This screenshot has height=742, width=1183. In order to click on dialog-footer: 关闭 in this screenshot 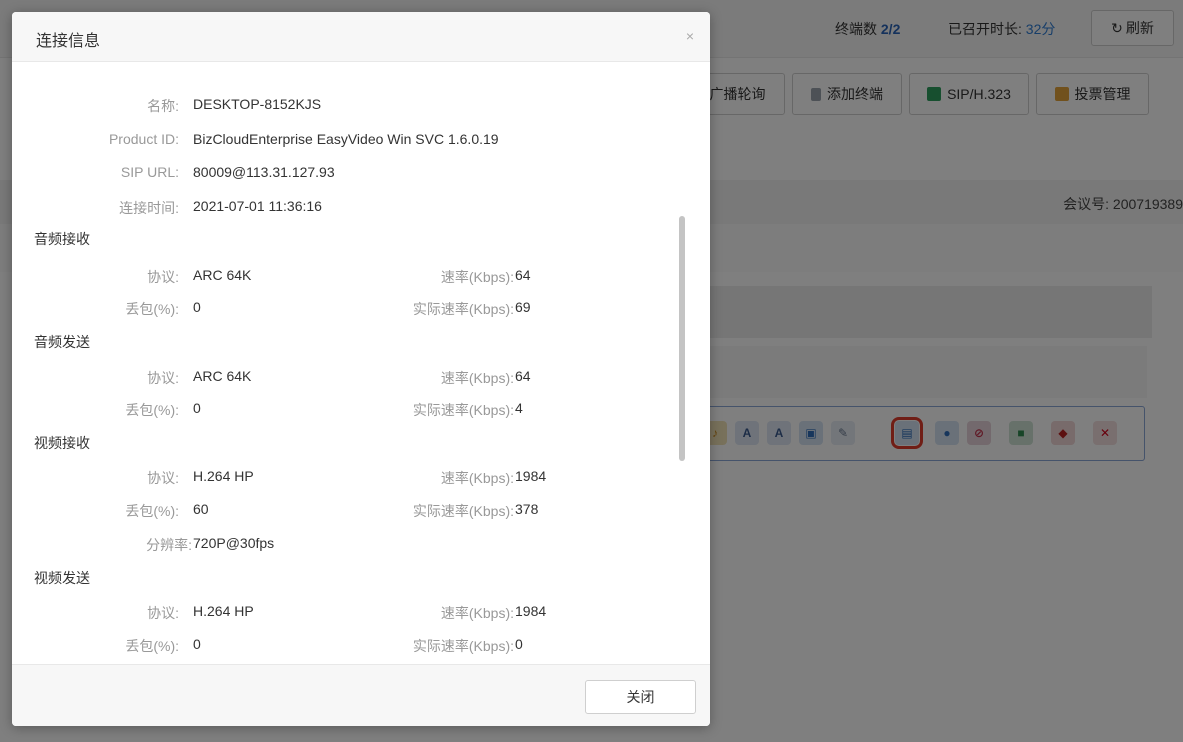, I will do `click(361, 695)`.